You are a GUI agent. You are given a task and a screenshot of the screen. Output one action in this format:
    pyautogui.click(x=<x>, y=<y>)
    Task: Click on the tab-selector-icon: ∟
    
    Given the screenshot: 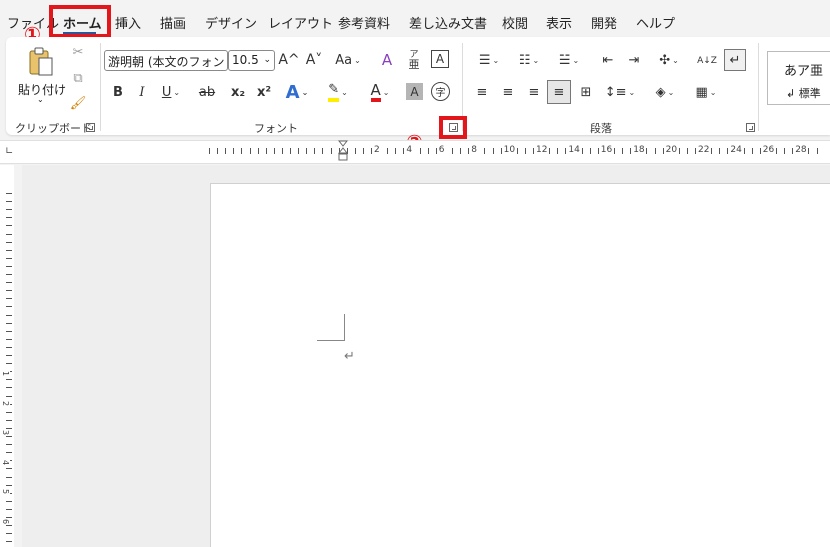 What is the action you would take?
    pyautogui.click(x=9, y=151)
    